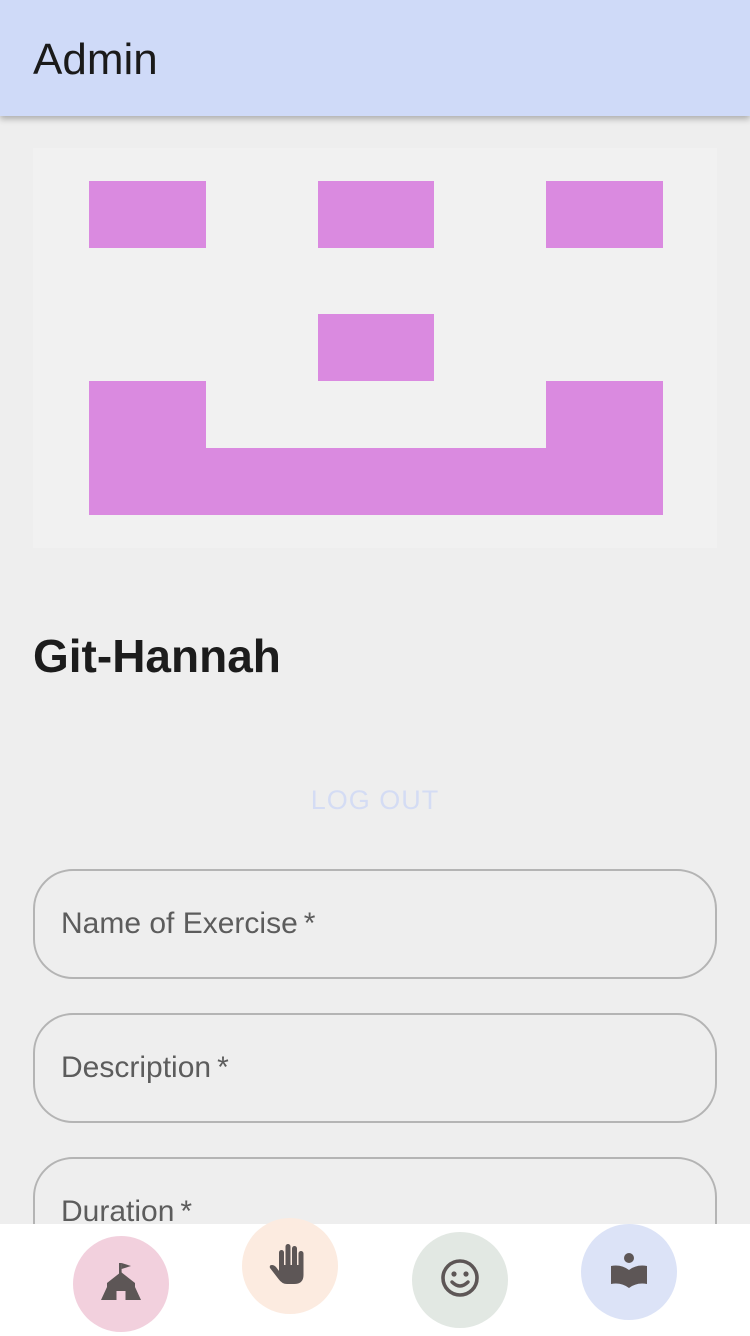  I want to click on nav-home-button, so click(121, 1284).